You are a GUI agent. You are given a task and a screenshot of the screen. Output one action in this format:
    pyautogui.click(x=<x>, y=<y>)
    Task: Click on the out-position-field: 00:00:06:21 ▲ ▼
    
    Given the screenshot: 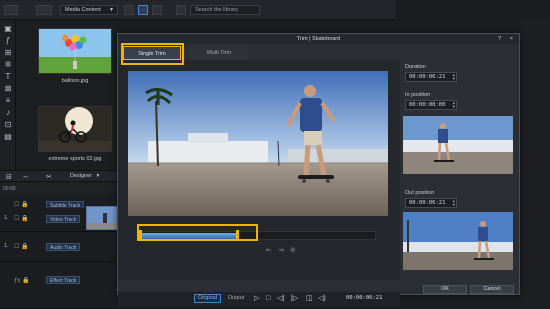 What is the action you would take?
    pyautogui.click(x=431, y=203)
    